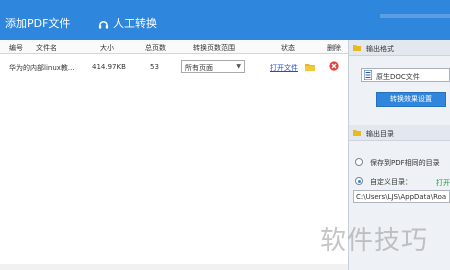  I want to click on open-file-link: 打开文件, so click(284, 68).